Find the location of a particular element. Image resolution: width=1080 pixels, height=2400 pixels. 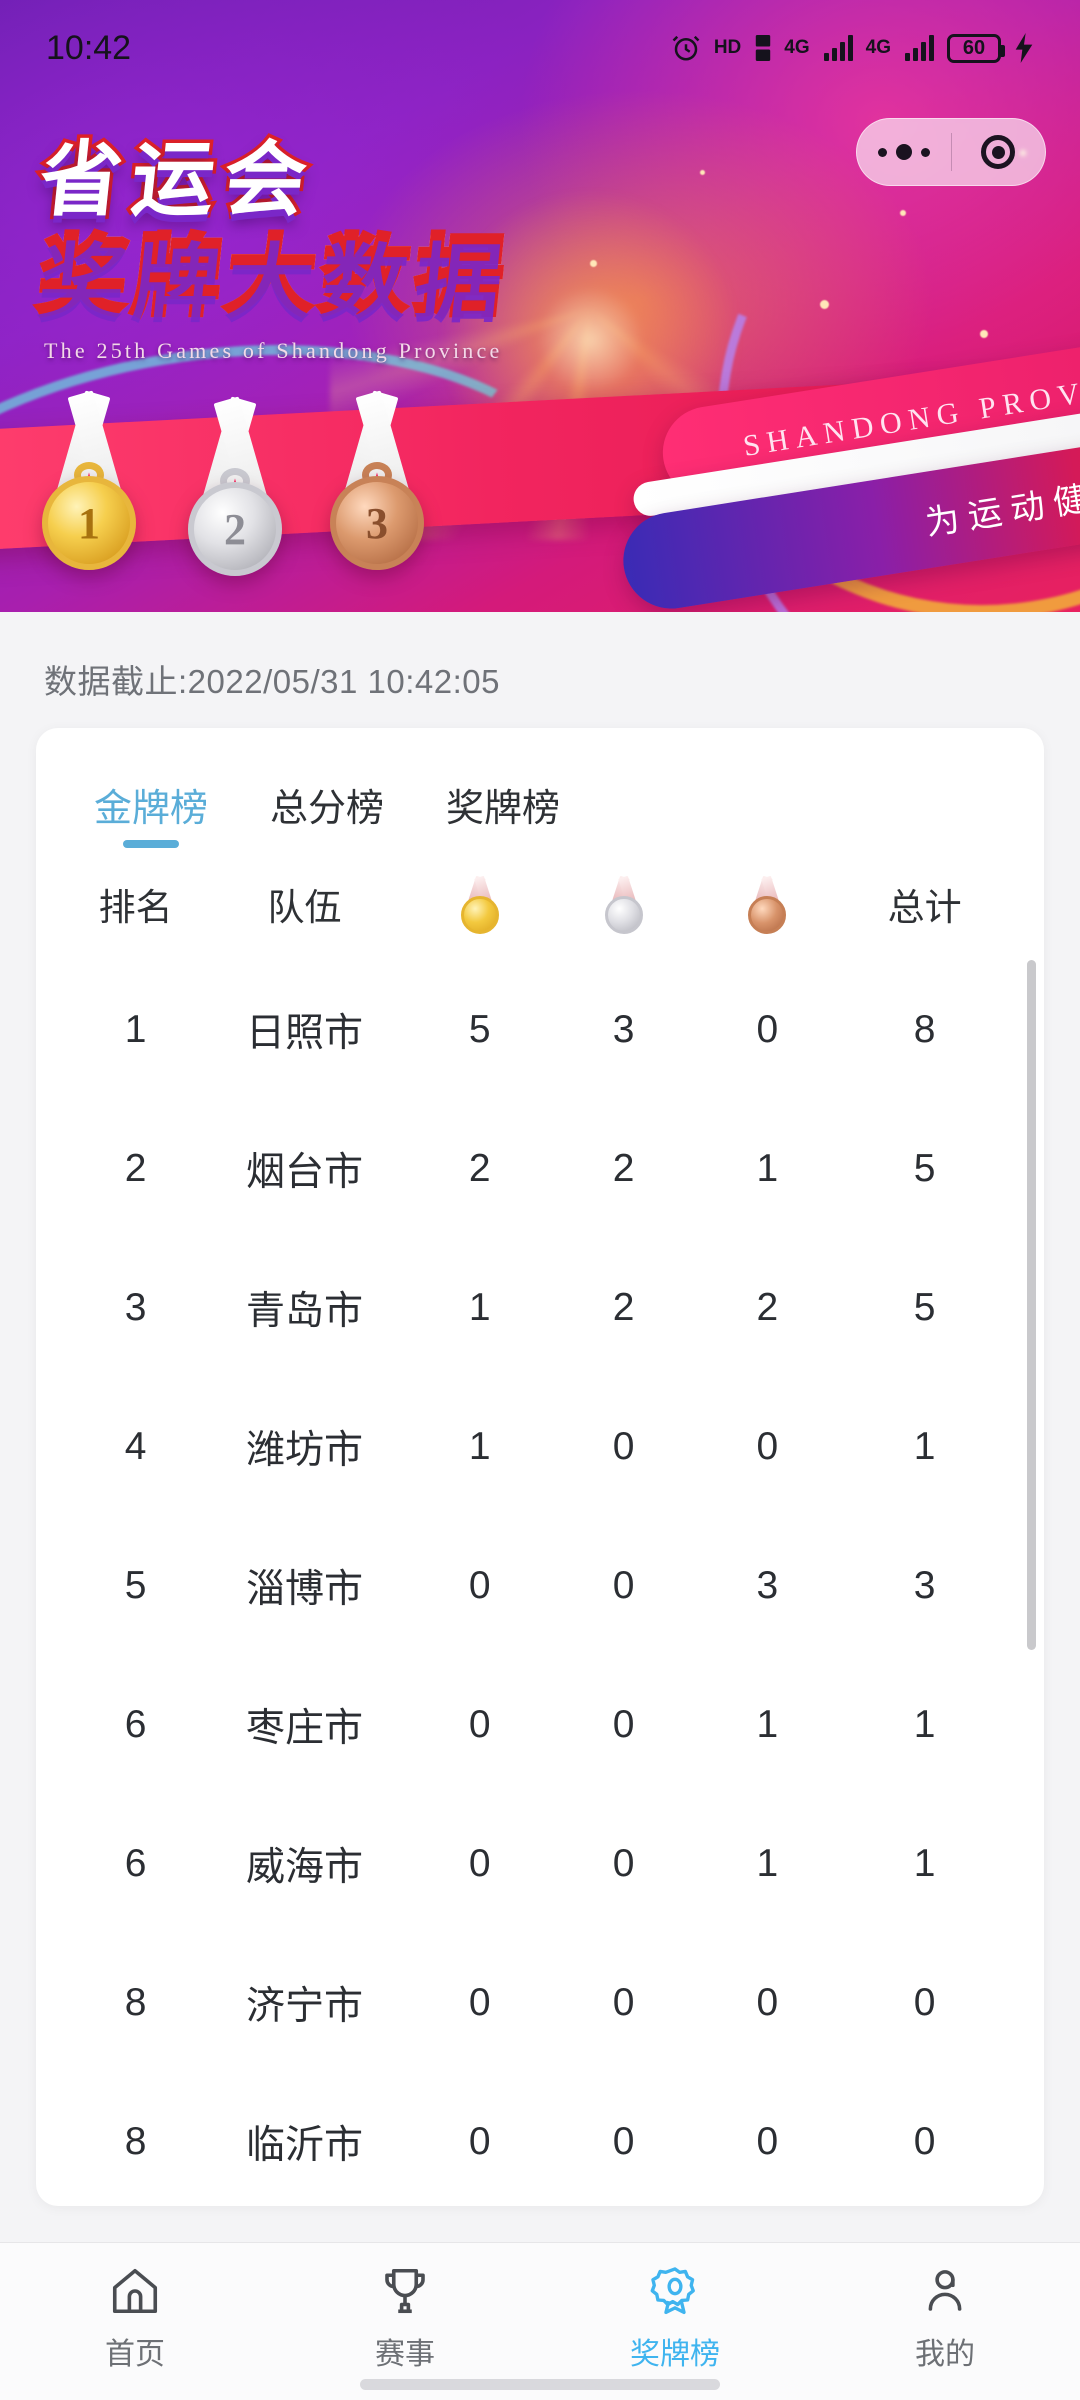

cell-bronze: 3 is located at coordinates (767, 1585).